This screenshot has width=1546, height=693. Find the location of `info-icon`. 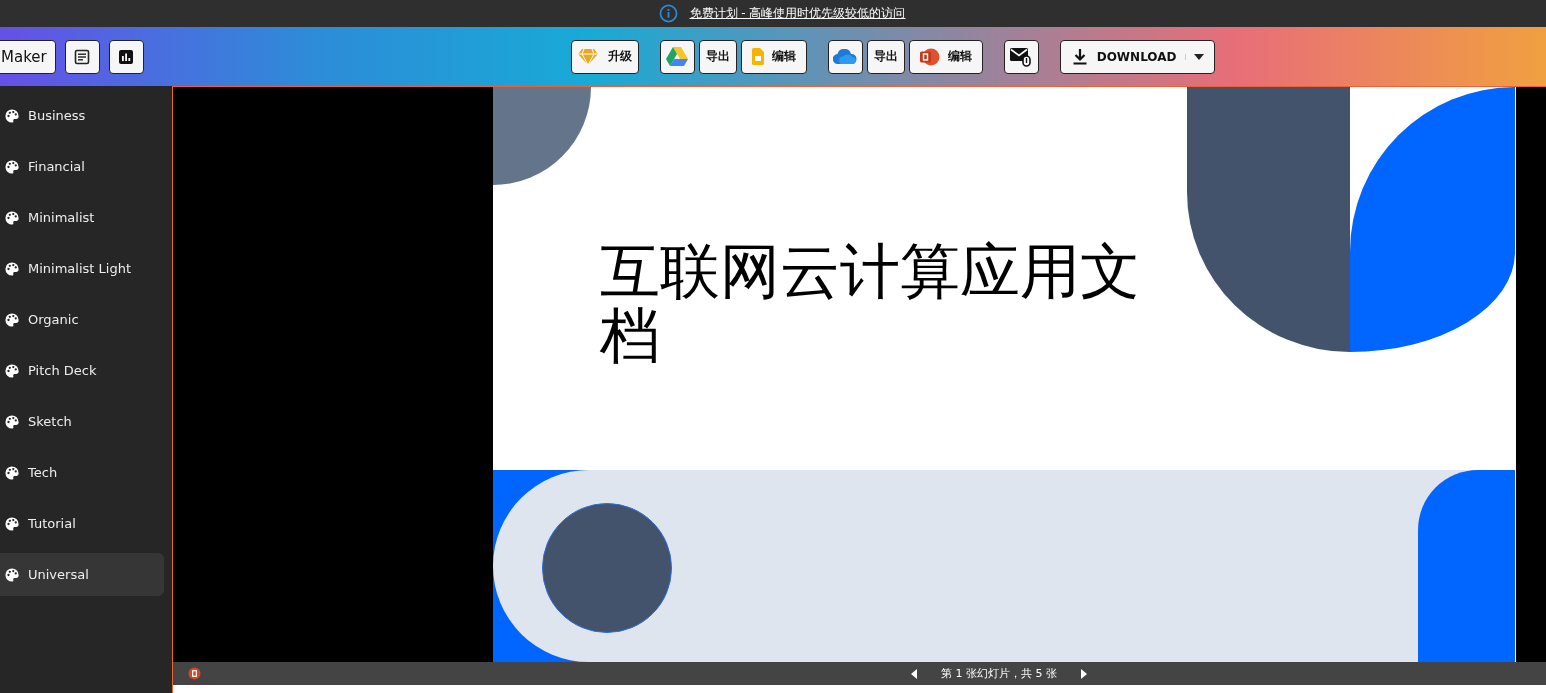

info-icon is located at coordinates (668, 13).